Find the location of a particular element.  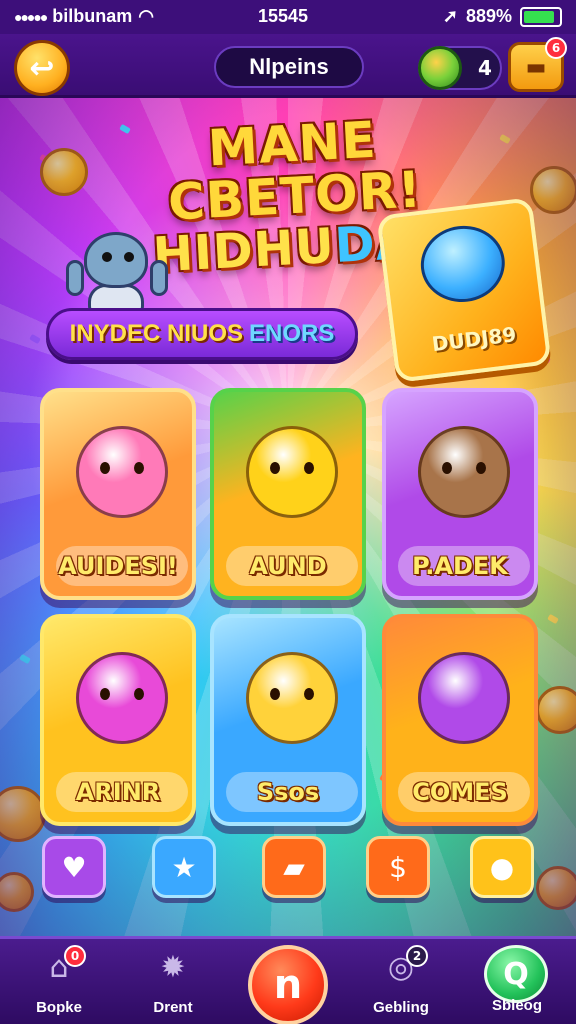

social-button: Q is located at coordinates (516, 974).